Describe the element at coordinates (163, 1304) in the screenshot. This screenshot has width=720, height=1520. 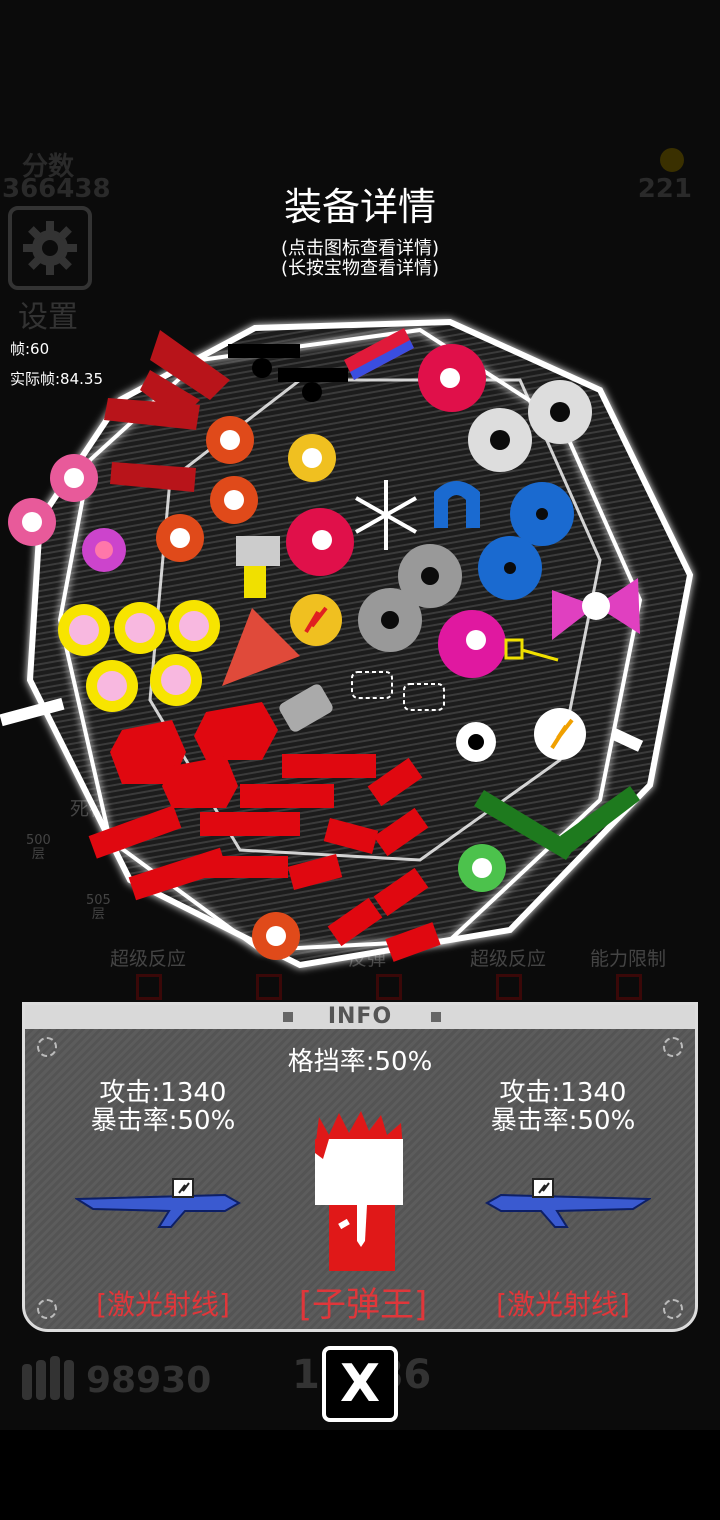
I see `left-weapon-name: [激光射线]` at that location.